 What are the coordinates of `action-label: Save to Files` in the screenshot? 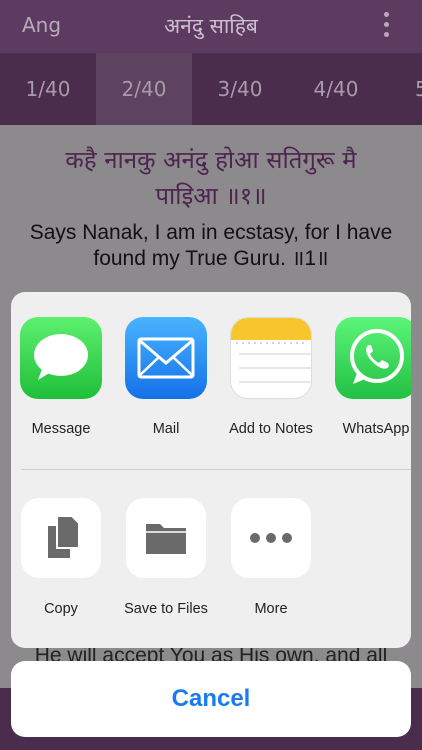 It's located at (166, 609).